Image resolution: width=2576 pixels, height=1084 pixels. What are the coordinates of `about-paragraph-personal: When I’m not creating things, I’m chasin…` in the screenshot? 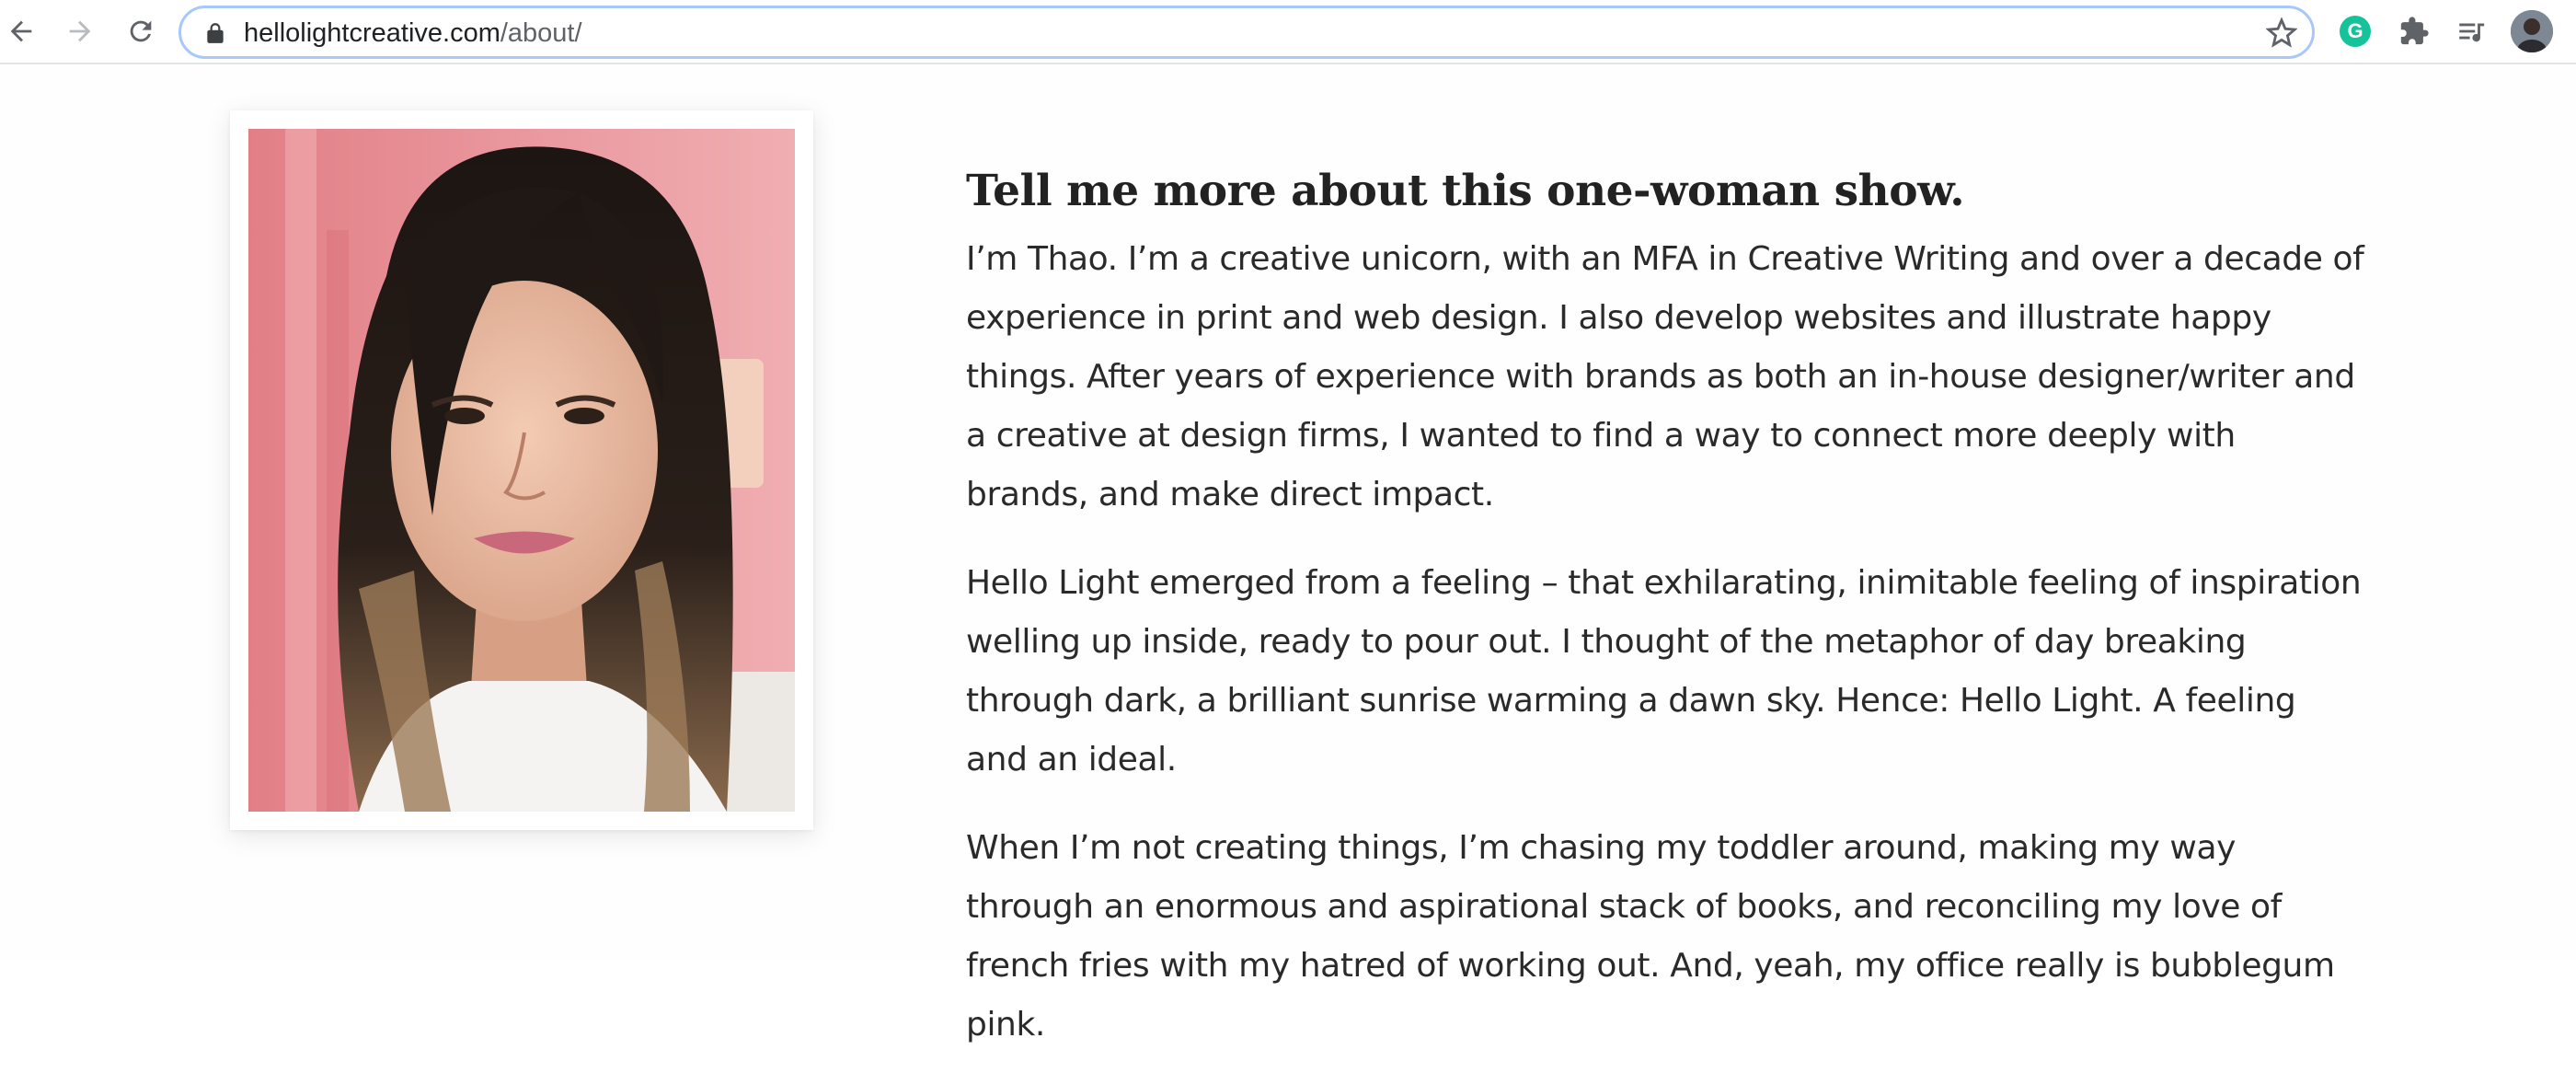 It's located at (1650, 936).